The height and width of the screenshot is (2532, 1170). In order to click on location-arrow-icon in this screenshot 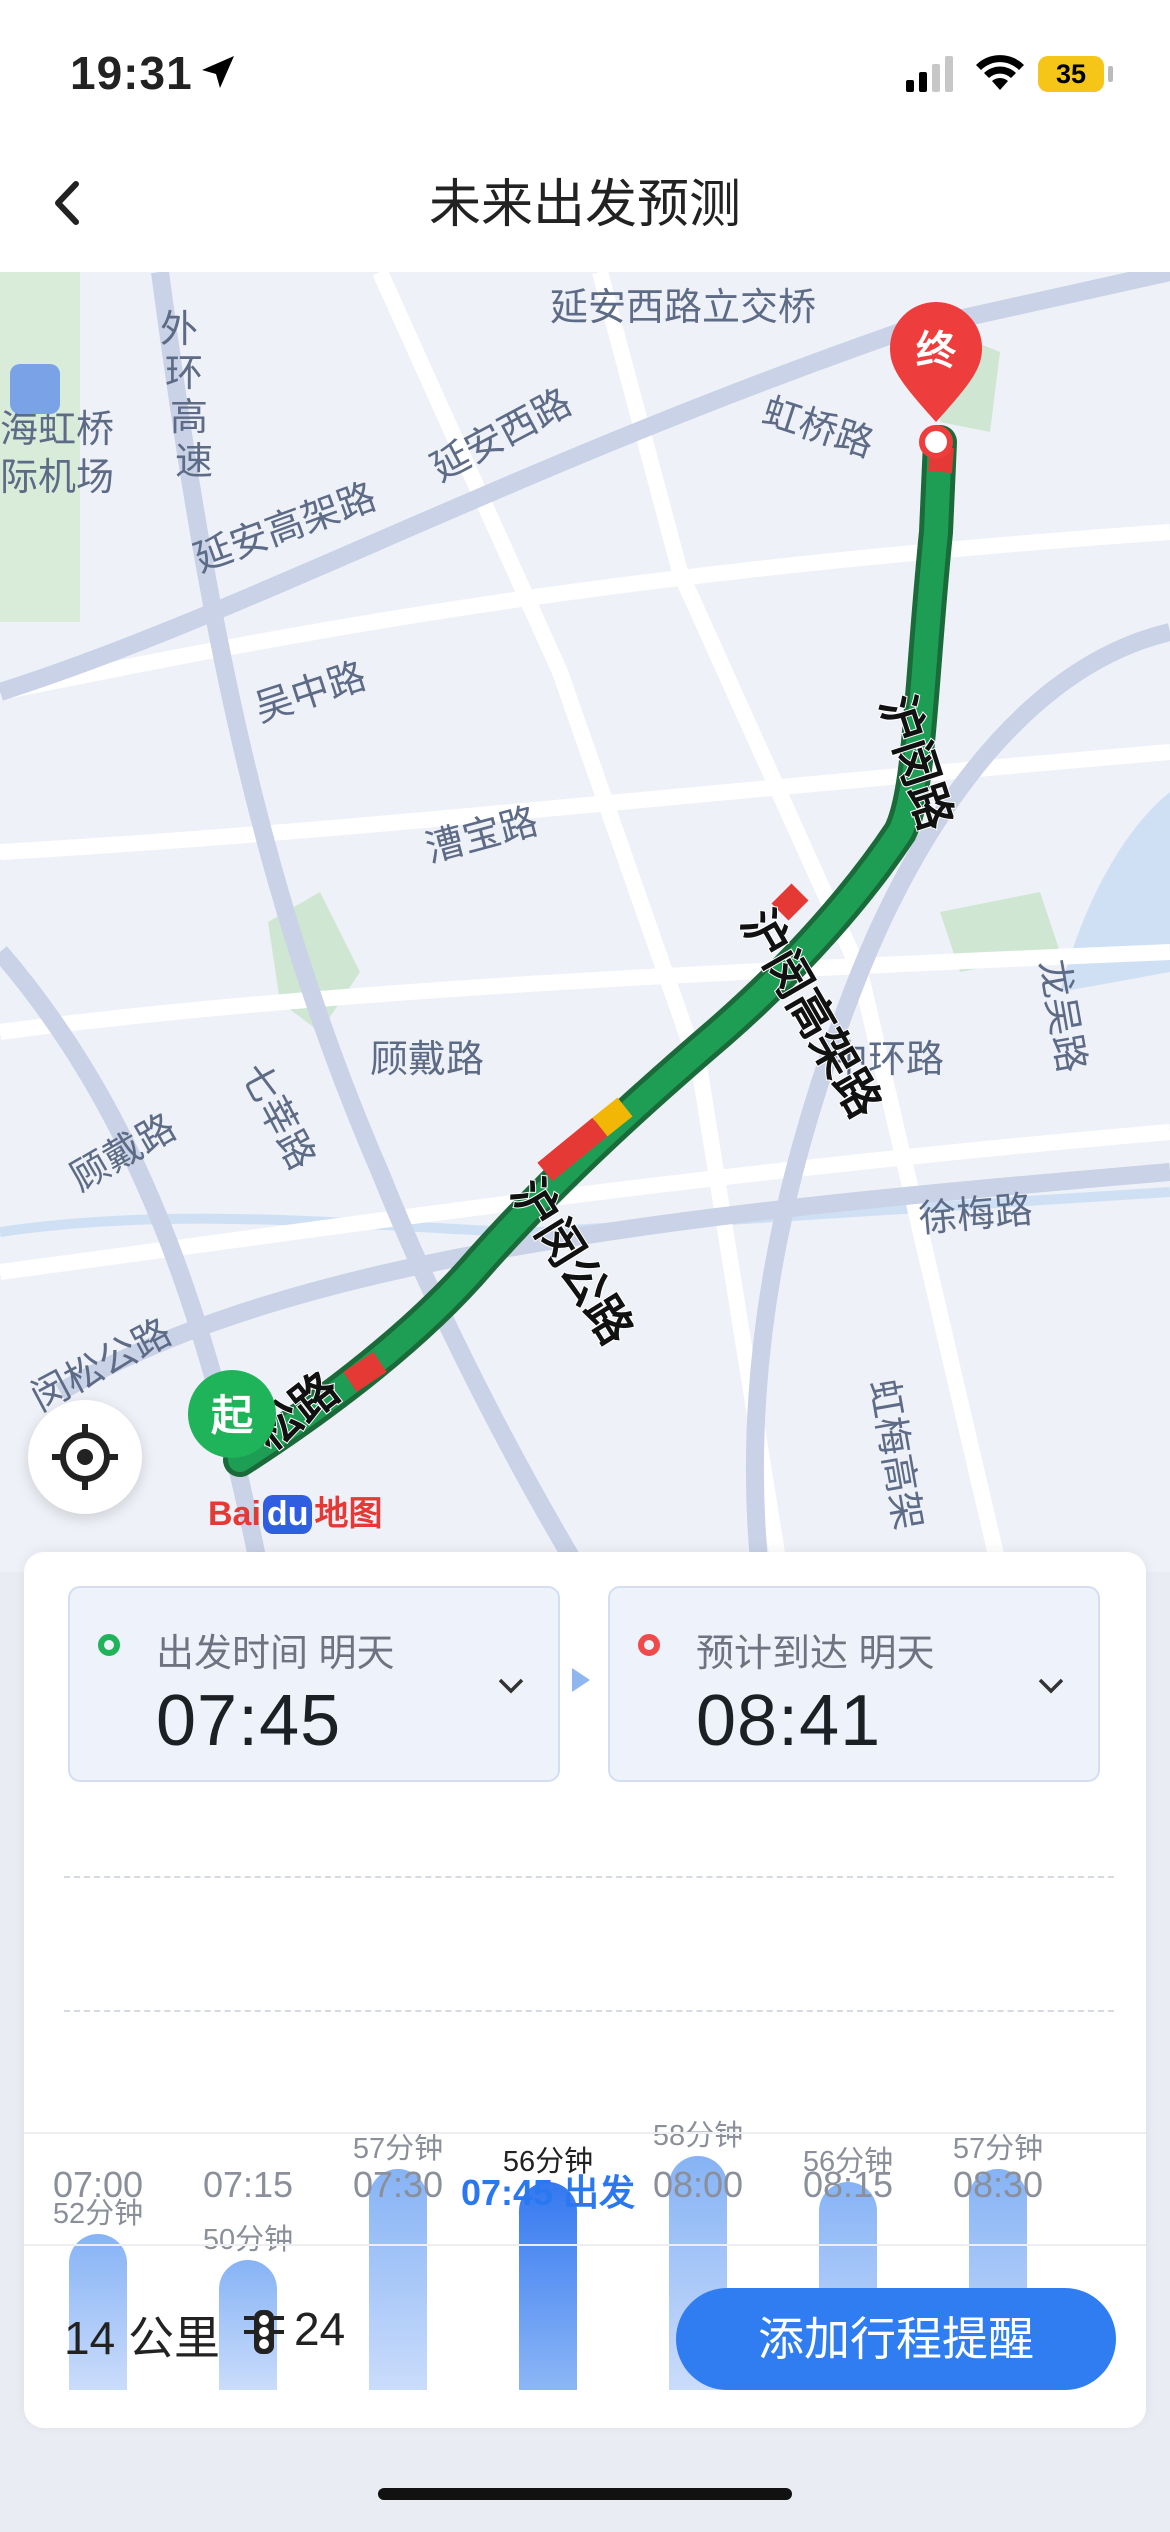, I will do `click(218, 72)`.